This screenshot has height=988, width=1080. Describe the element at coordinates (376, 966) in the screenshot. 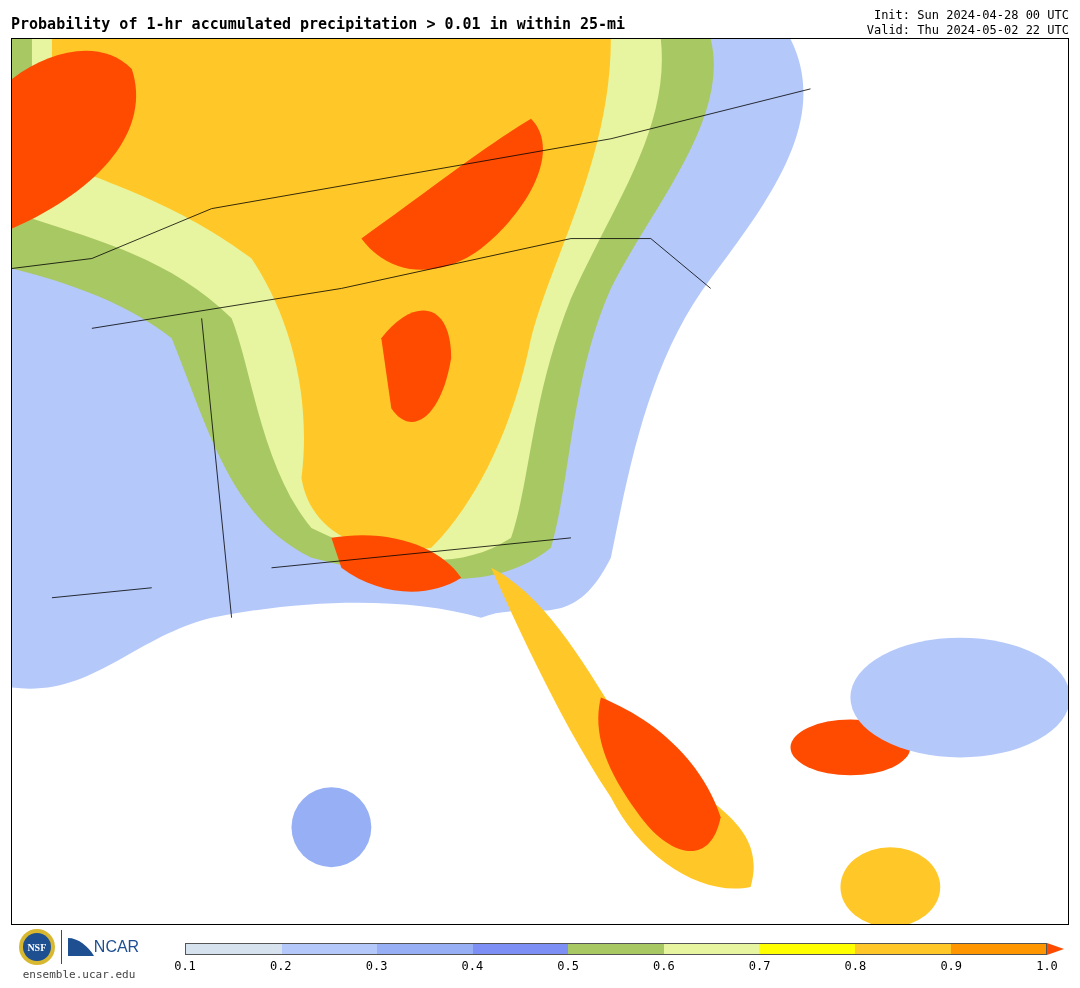

I see `colorbar-tick-label: 0.3` at that location.